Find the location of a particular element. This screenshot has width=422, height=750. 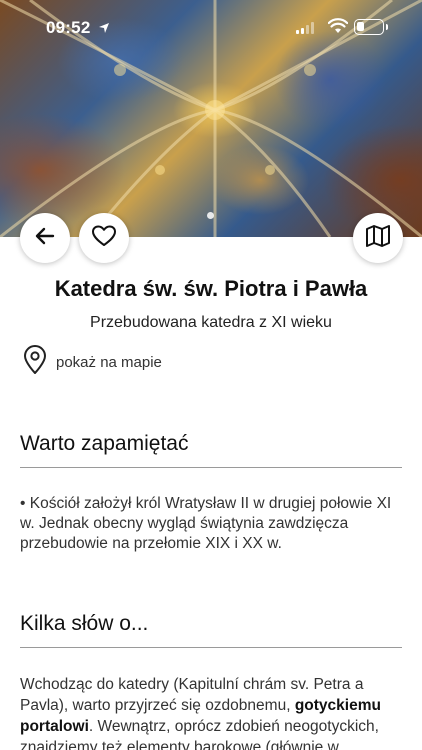

show-on-map-link: pokaż na mapie is located at coordinates (92, 362).